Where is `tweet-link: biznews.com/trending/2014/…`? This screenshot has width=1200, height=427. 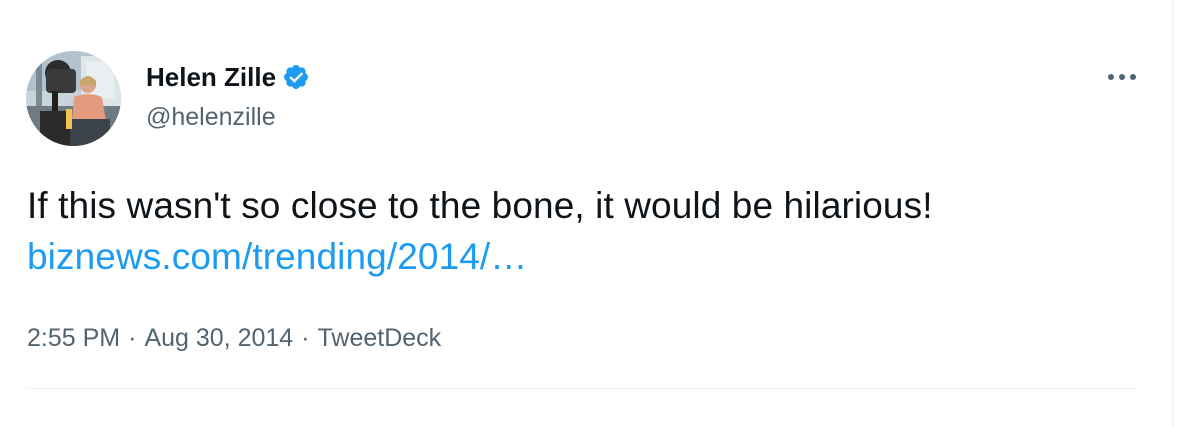
tweet-link: biznews.com/trending/2014/… is located at coordinates (277, 256).